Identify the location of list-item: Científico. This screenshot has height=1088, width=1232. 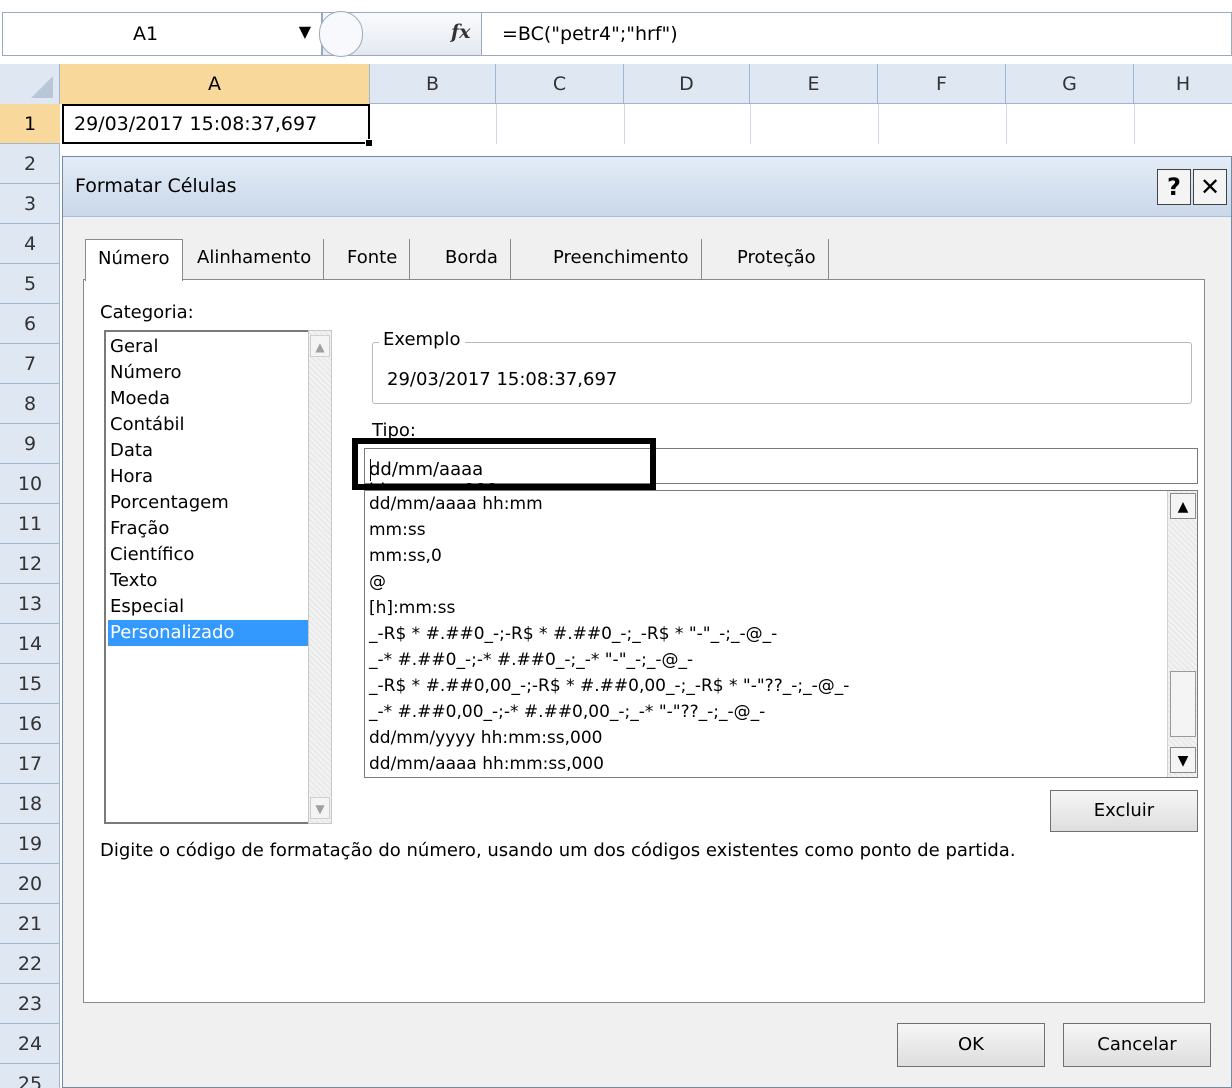
(208, 555).